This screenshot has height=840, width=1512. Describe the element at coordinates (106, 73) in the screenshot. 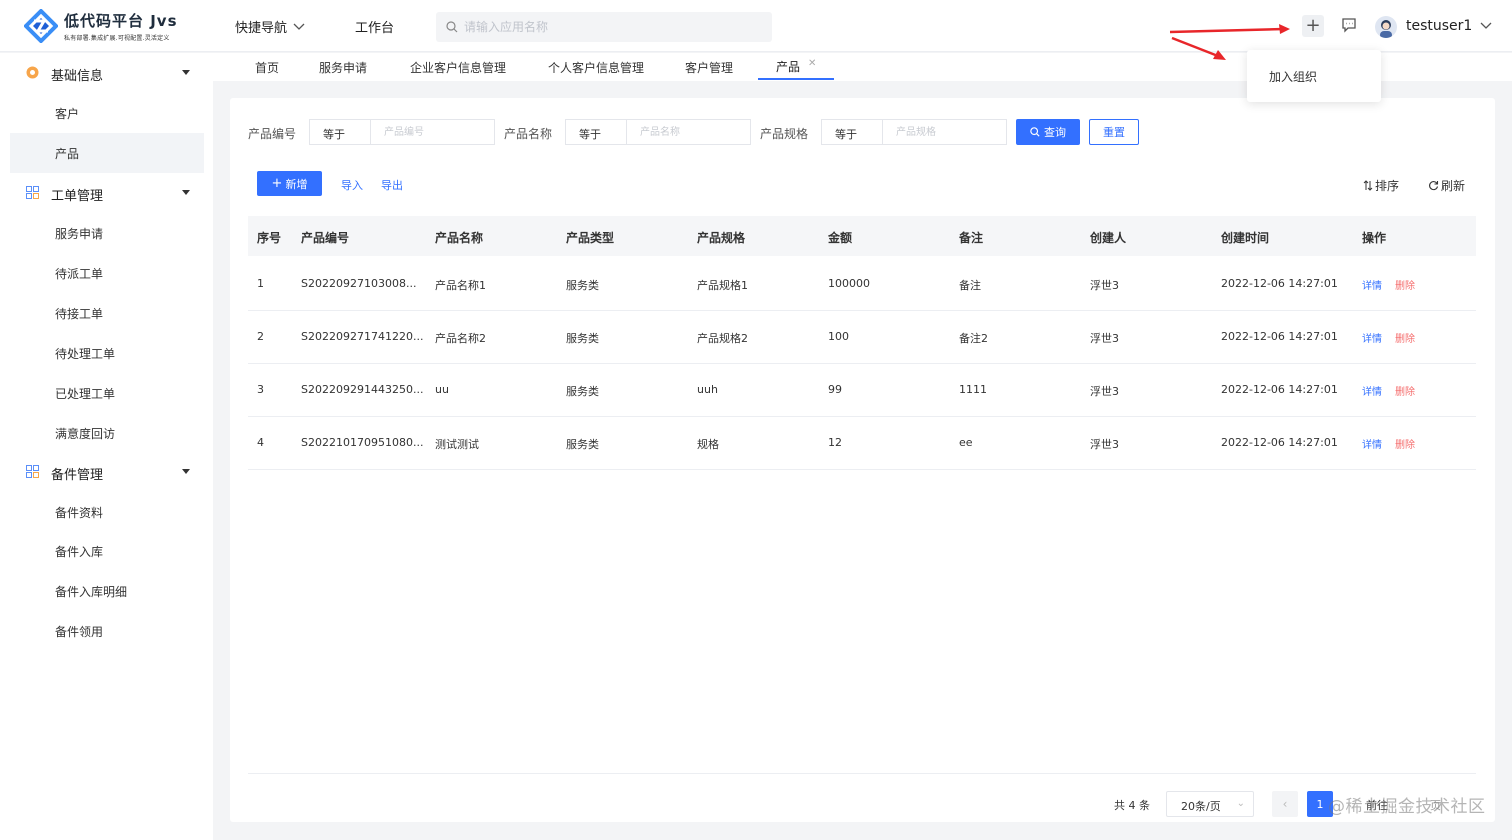

I see `sidebar-group-basic-info: 基础信息` at that location.